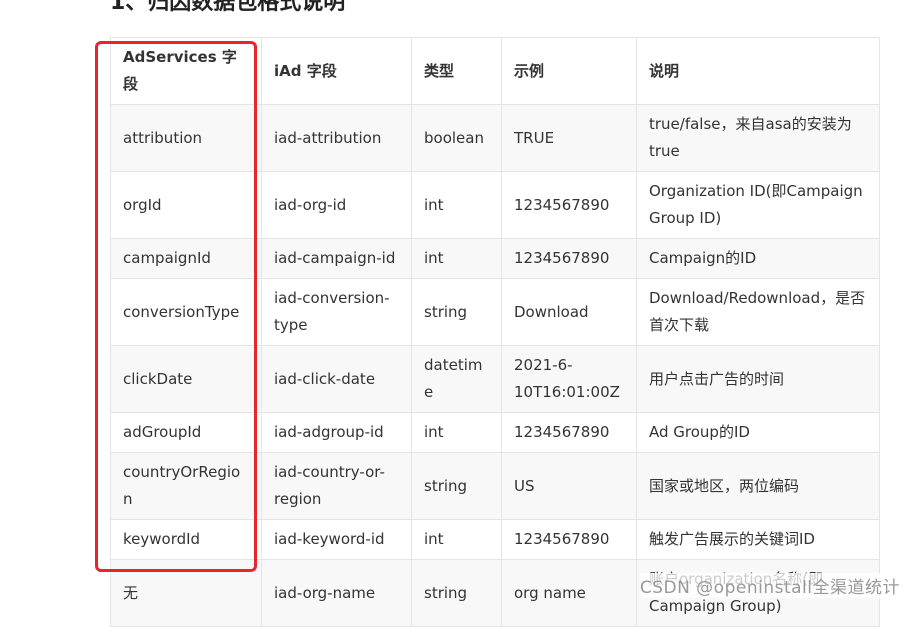  Describe the element at coordinates (336, 205) in the screenshot. I see `cell-iad-field: iad-org-id` at that location.